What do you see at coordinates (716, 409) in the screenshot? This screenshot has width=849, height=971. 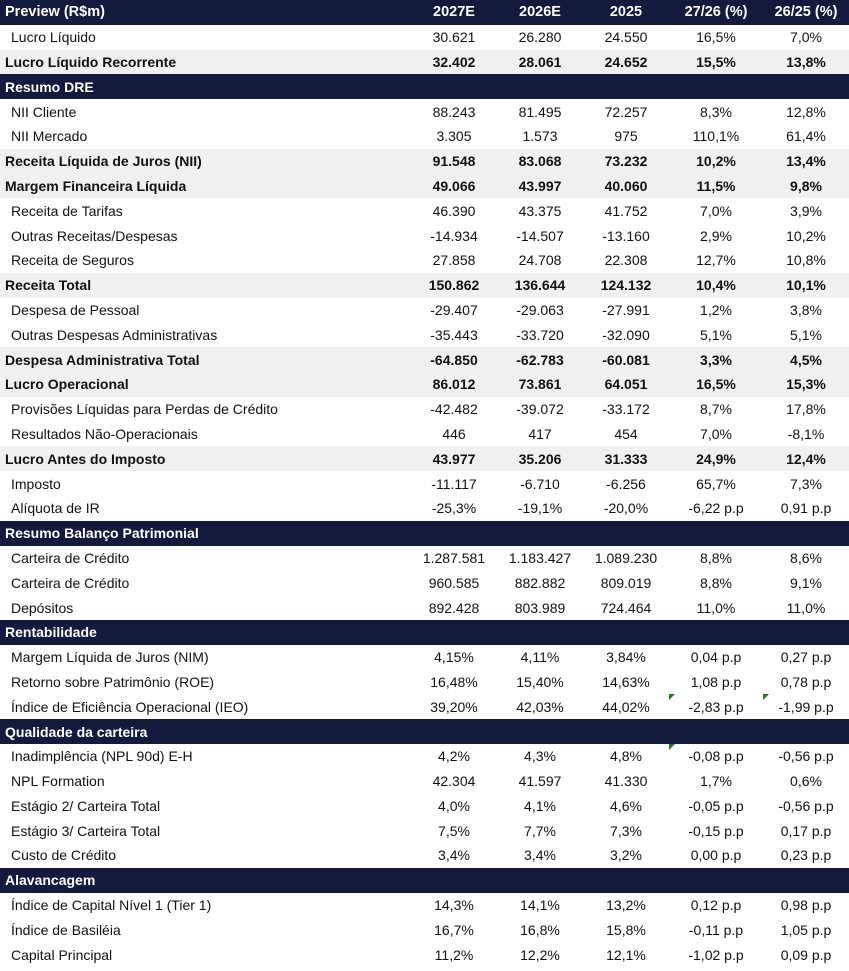 I see `value-cell: 8,7%` at bounding box center [716, 409].